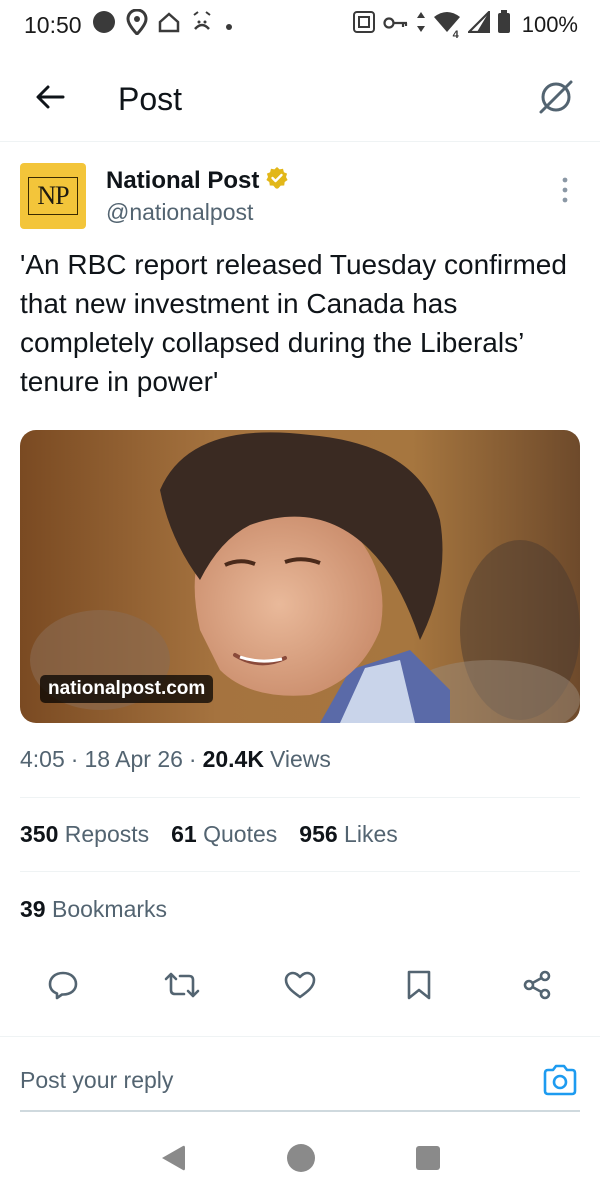 The width and height of the screenshot is (600, 1200). I want to click on wifi-icon: 4, so click(447, 26).